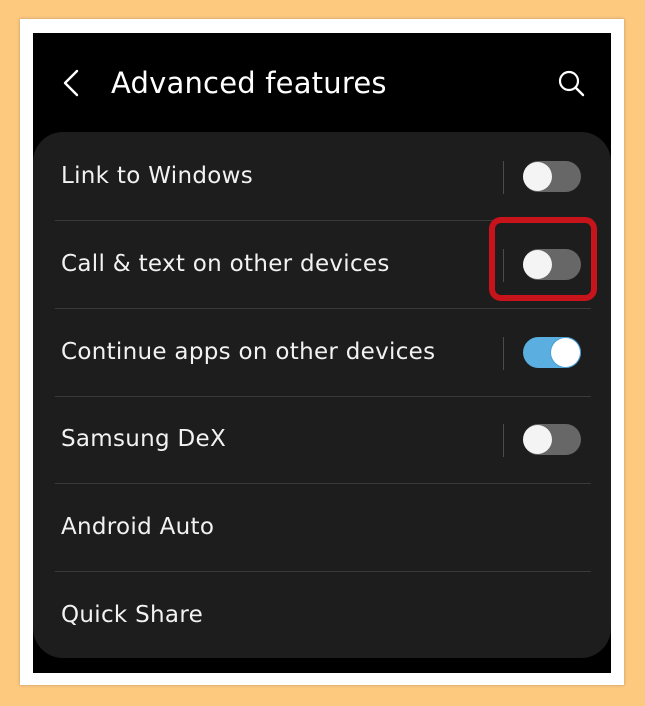  Describe the element at coordinates (249, 83) in the screenshot. I see `page-title: Advanced features` at that location.